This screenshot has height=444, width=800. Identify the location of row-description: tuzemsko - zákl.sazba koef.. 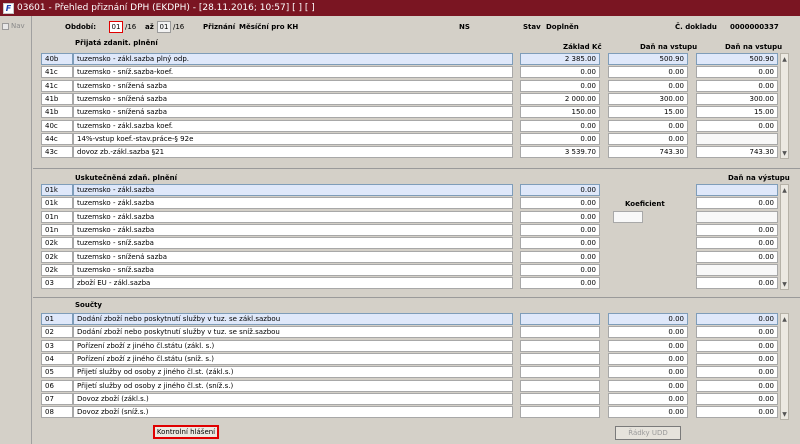
(293, 126).